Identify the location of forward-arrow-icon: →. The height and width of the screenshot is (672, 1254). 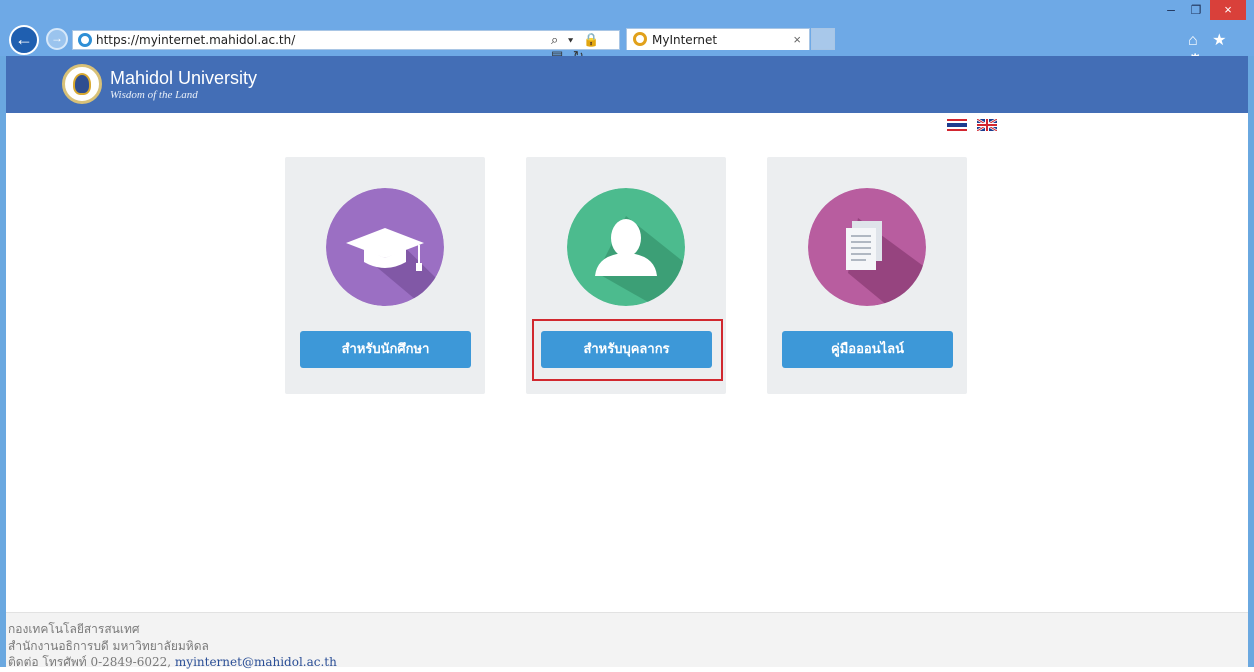
(57, 38).